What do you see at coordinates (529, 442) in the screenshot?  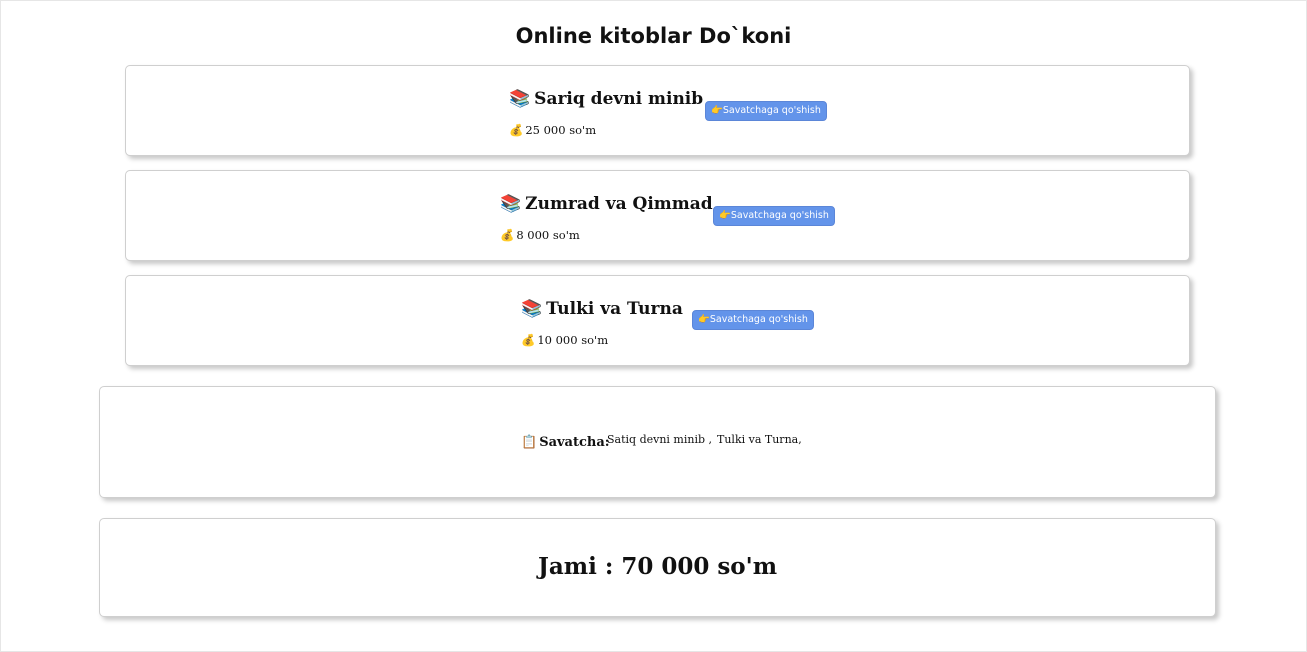 I see `clipboard-icon: 📋` at bounding box center [529, 442].